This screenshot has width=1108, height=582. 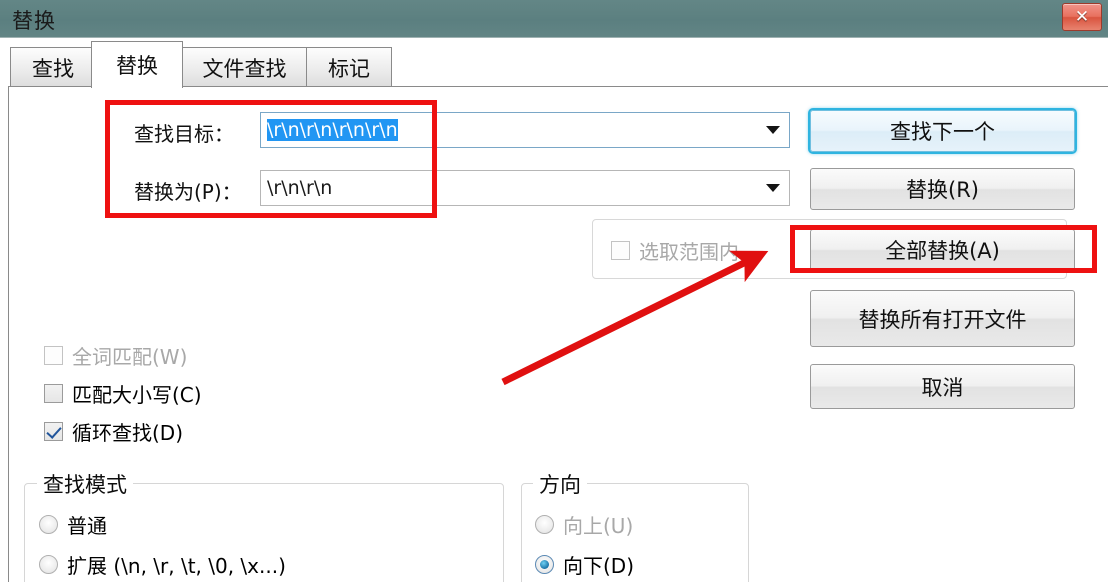 What do you see at coordinates (544, 524) in the screenshot?
I see `radio-dot-up` at bounding box center [544, 524].